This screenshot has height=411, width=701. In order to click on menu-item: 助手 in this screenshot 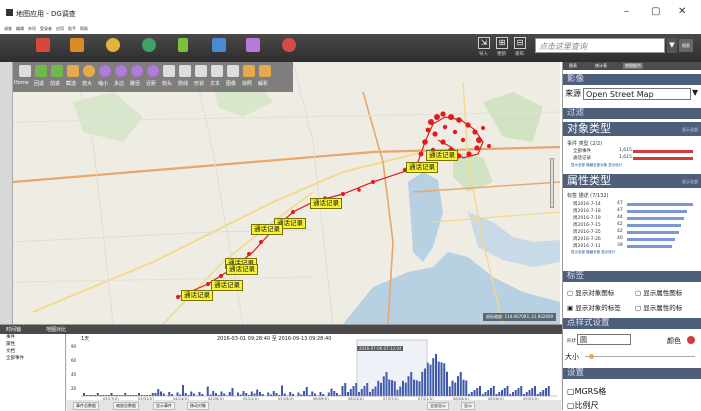, I will do `click(72, 28)`.